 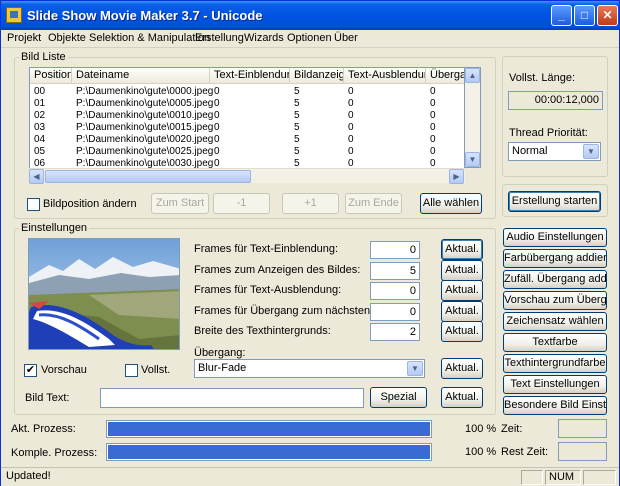 I want to click on vorschau-checkbox: ✔, so click(x=30, y=370).